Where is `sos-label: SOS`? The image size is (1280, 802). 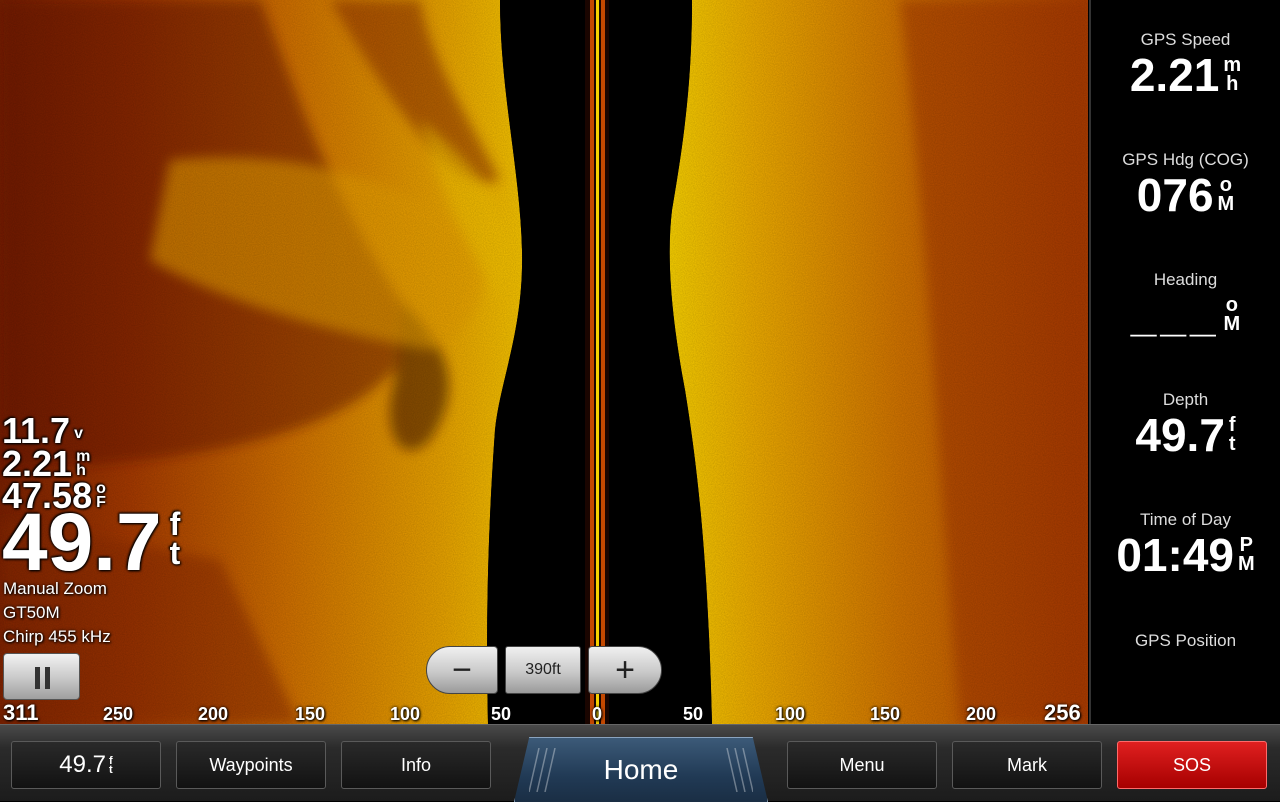
sos-label: SOS is located at coordinates (1191, 764).